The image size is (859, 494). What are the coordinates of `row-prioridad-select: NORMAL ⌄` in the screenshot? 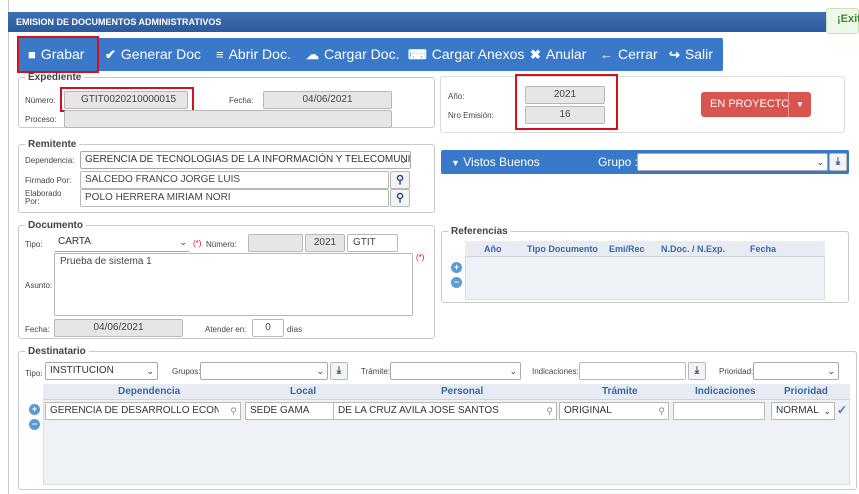 It's located at (803, 411).